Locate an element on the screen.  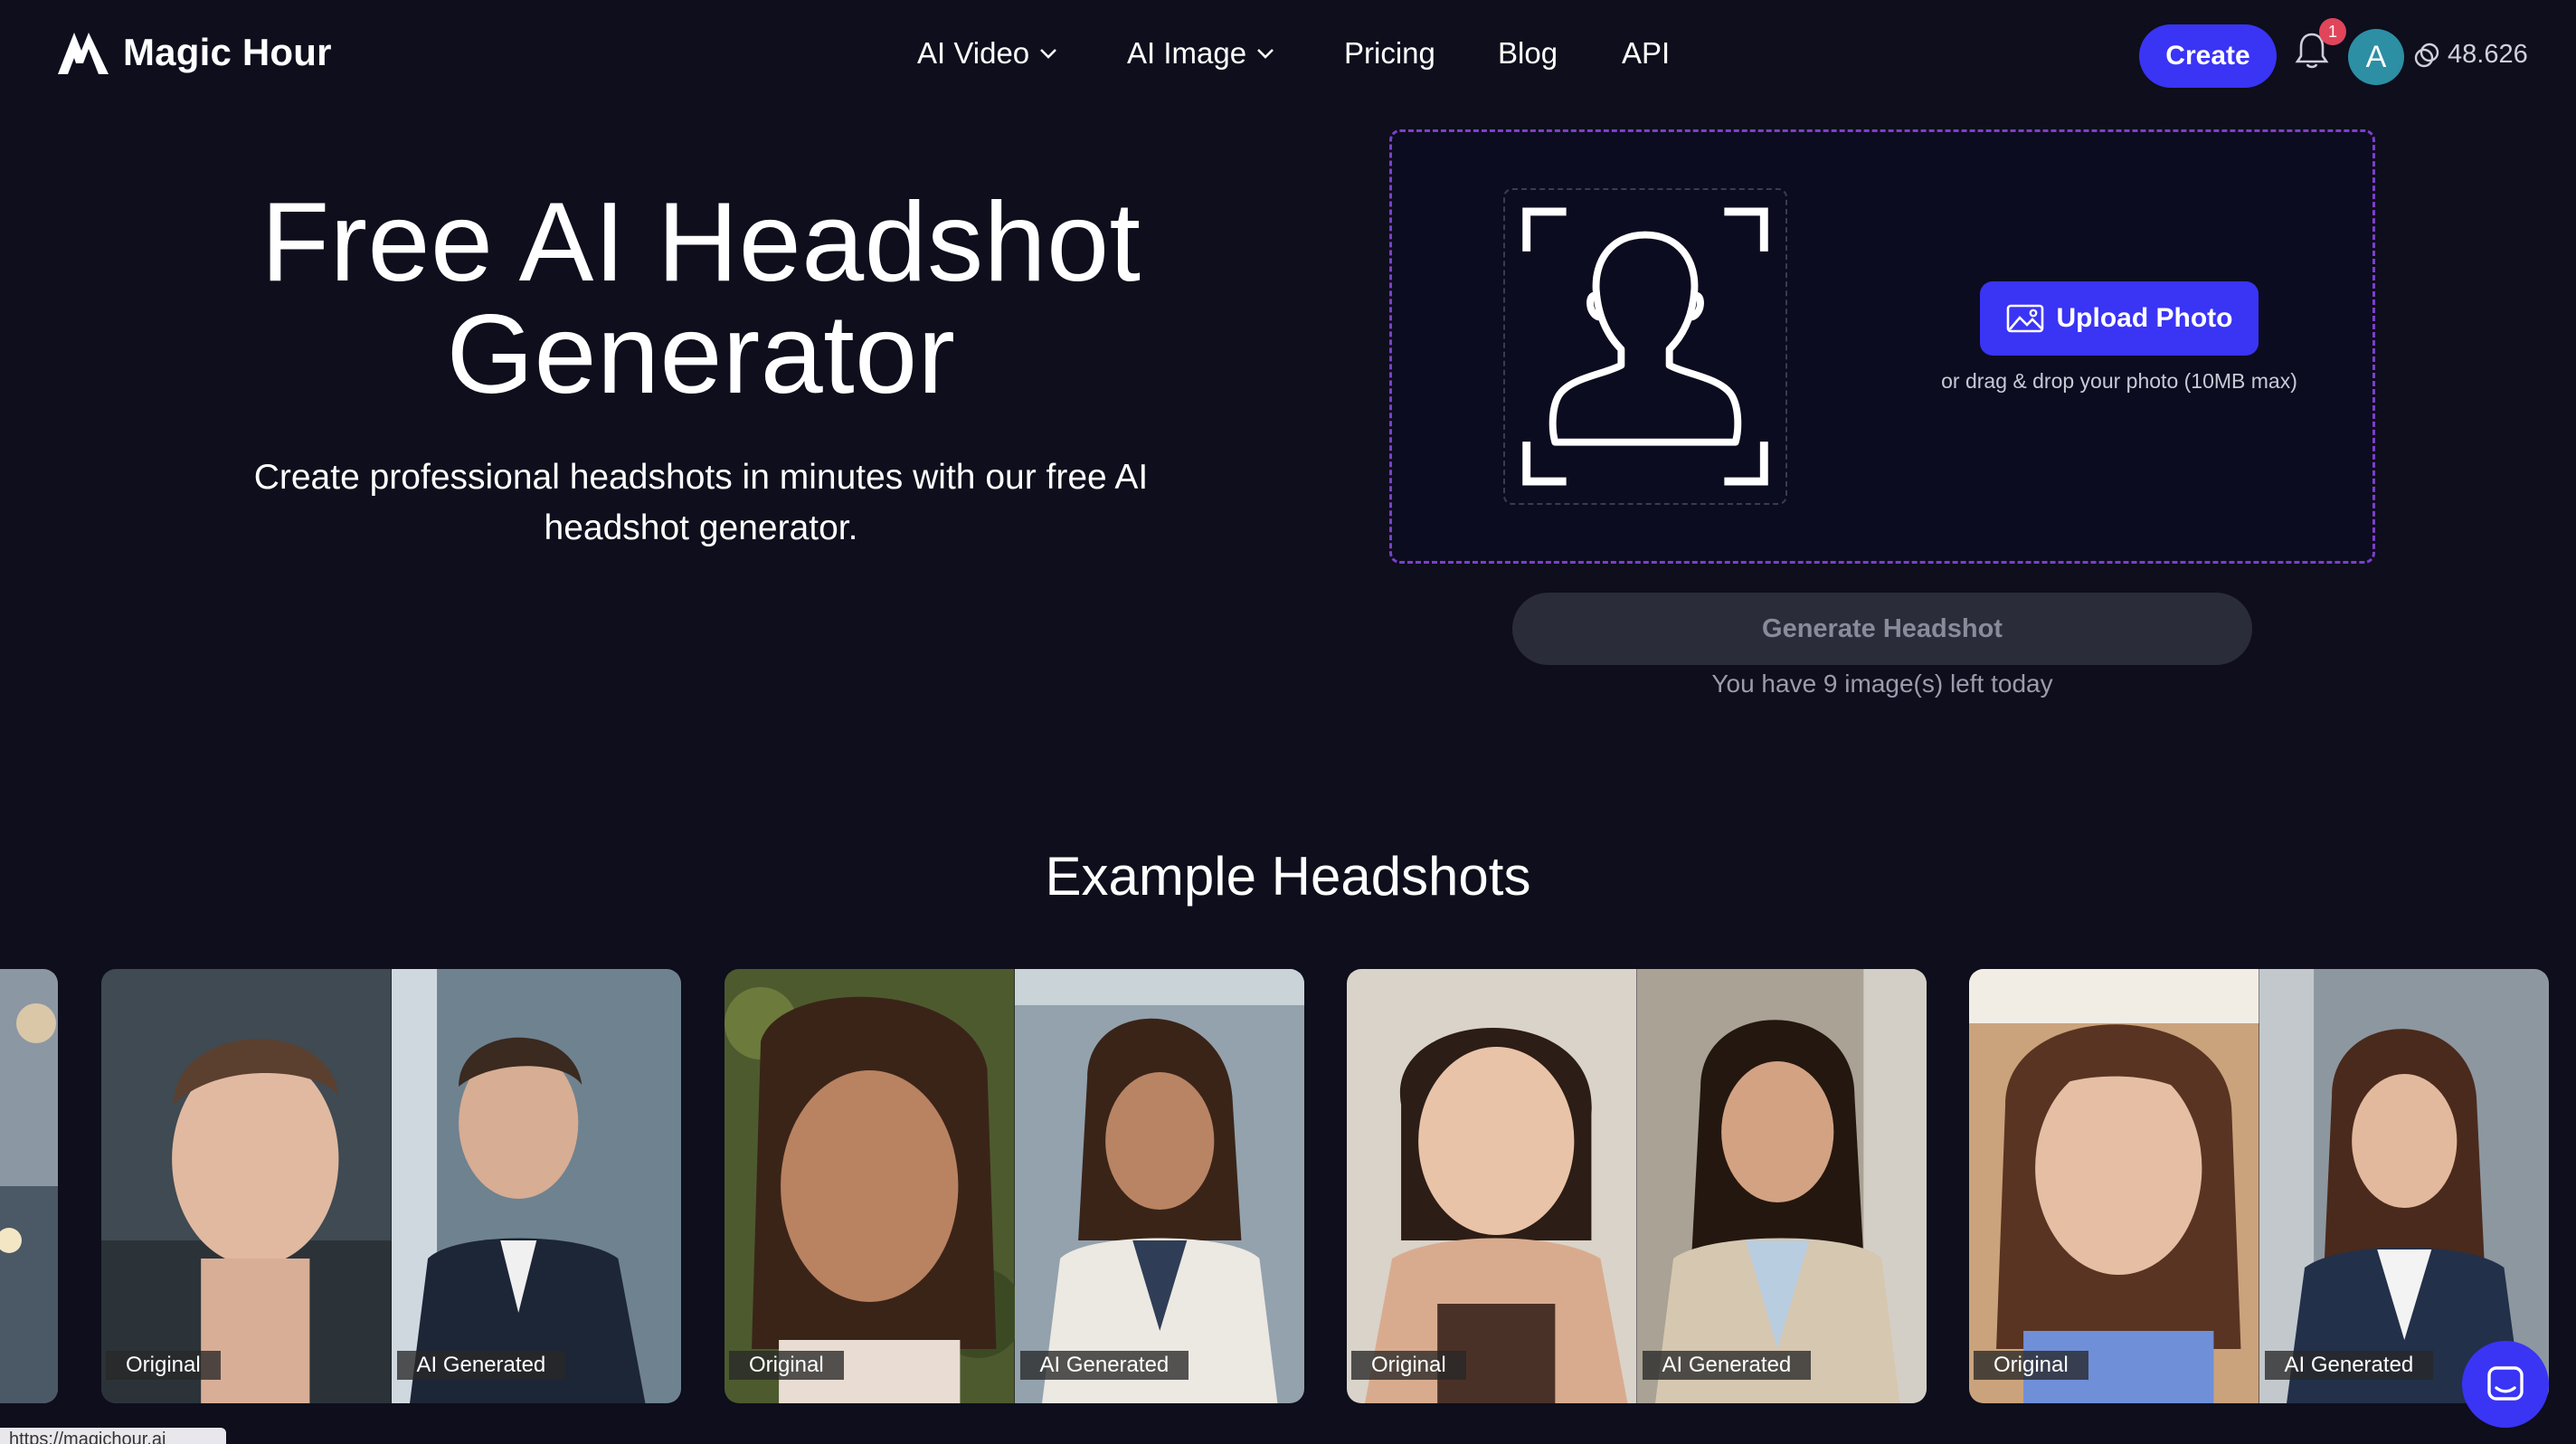
example-card-1: Original AI Generated is located at coordinates (391, 1186).